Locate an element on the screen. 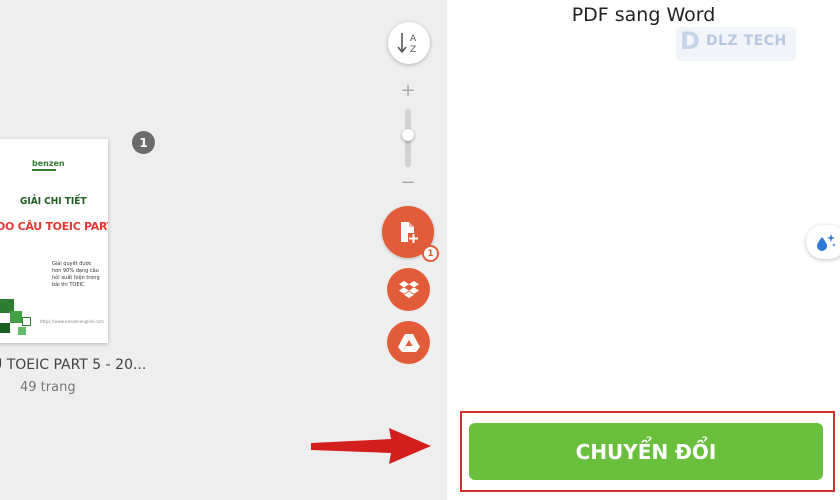  add-file-icon is located at coordinates (410, 233).